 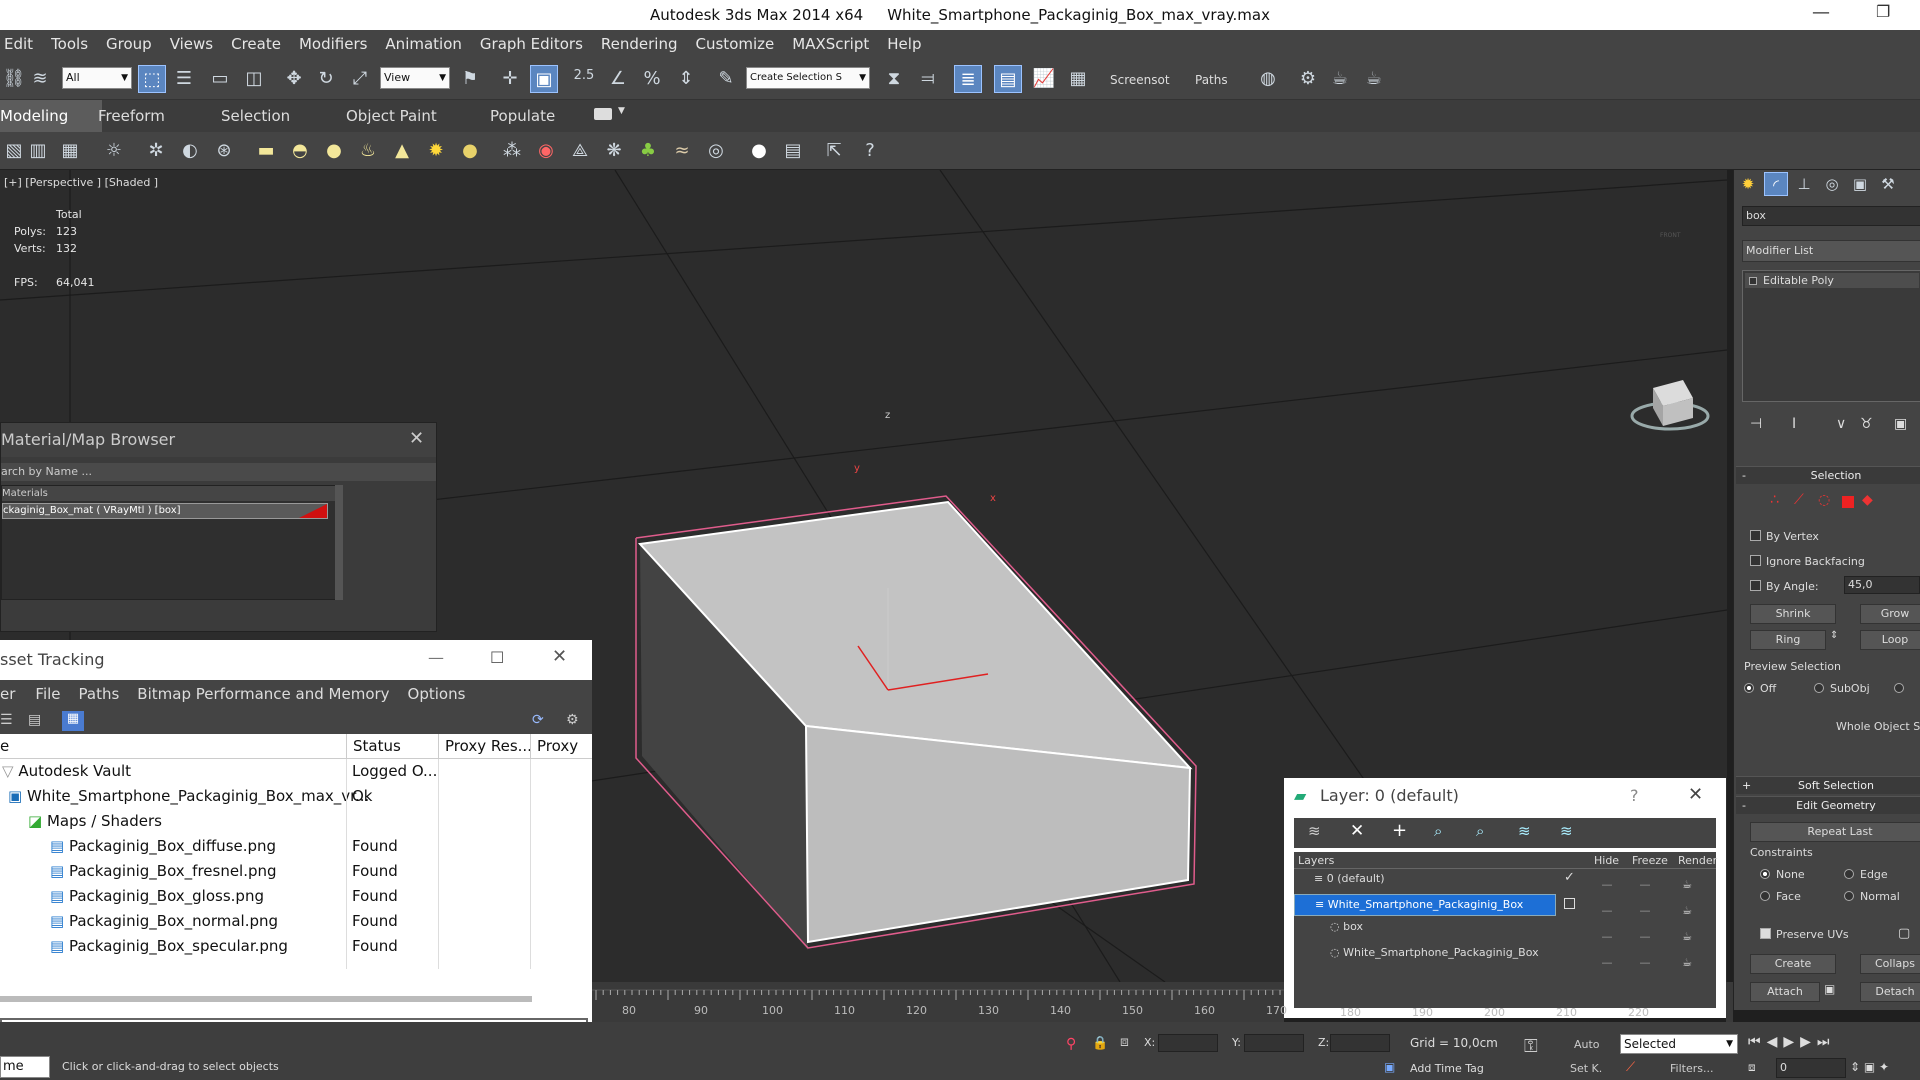 I want to click on reference-coordinate-dropdown: View ▼, so click(x=415, y=78).